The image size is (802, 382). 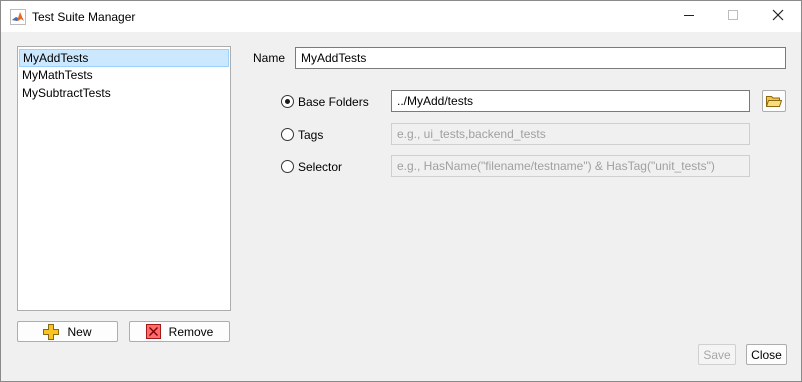 What do you see at coordinates (320, 167) in the screenshot?
I see `selector-label: Selector` at bounding box center [320, 167].